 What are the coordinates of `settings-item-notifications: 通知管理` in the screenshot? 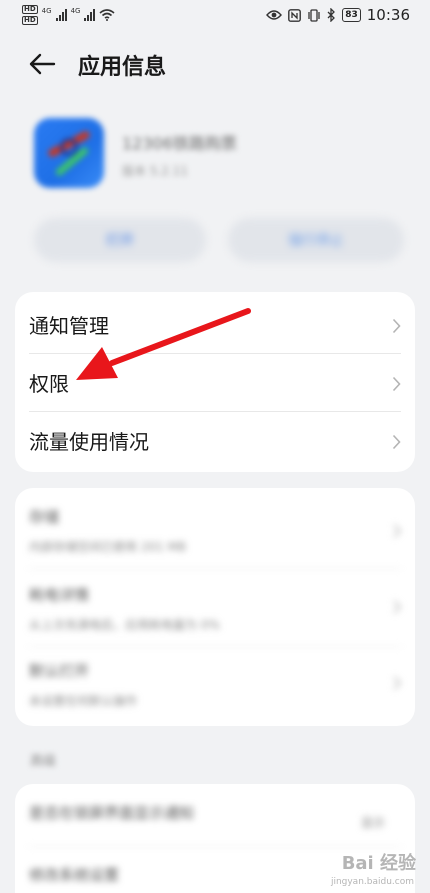 It's located at (215, 325).